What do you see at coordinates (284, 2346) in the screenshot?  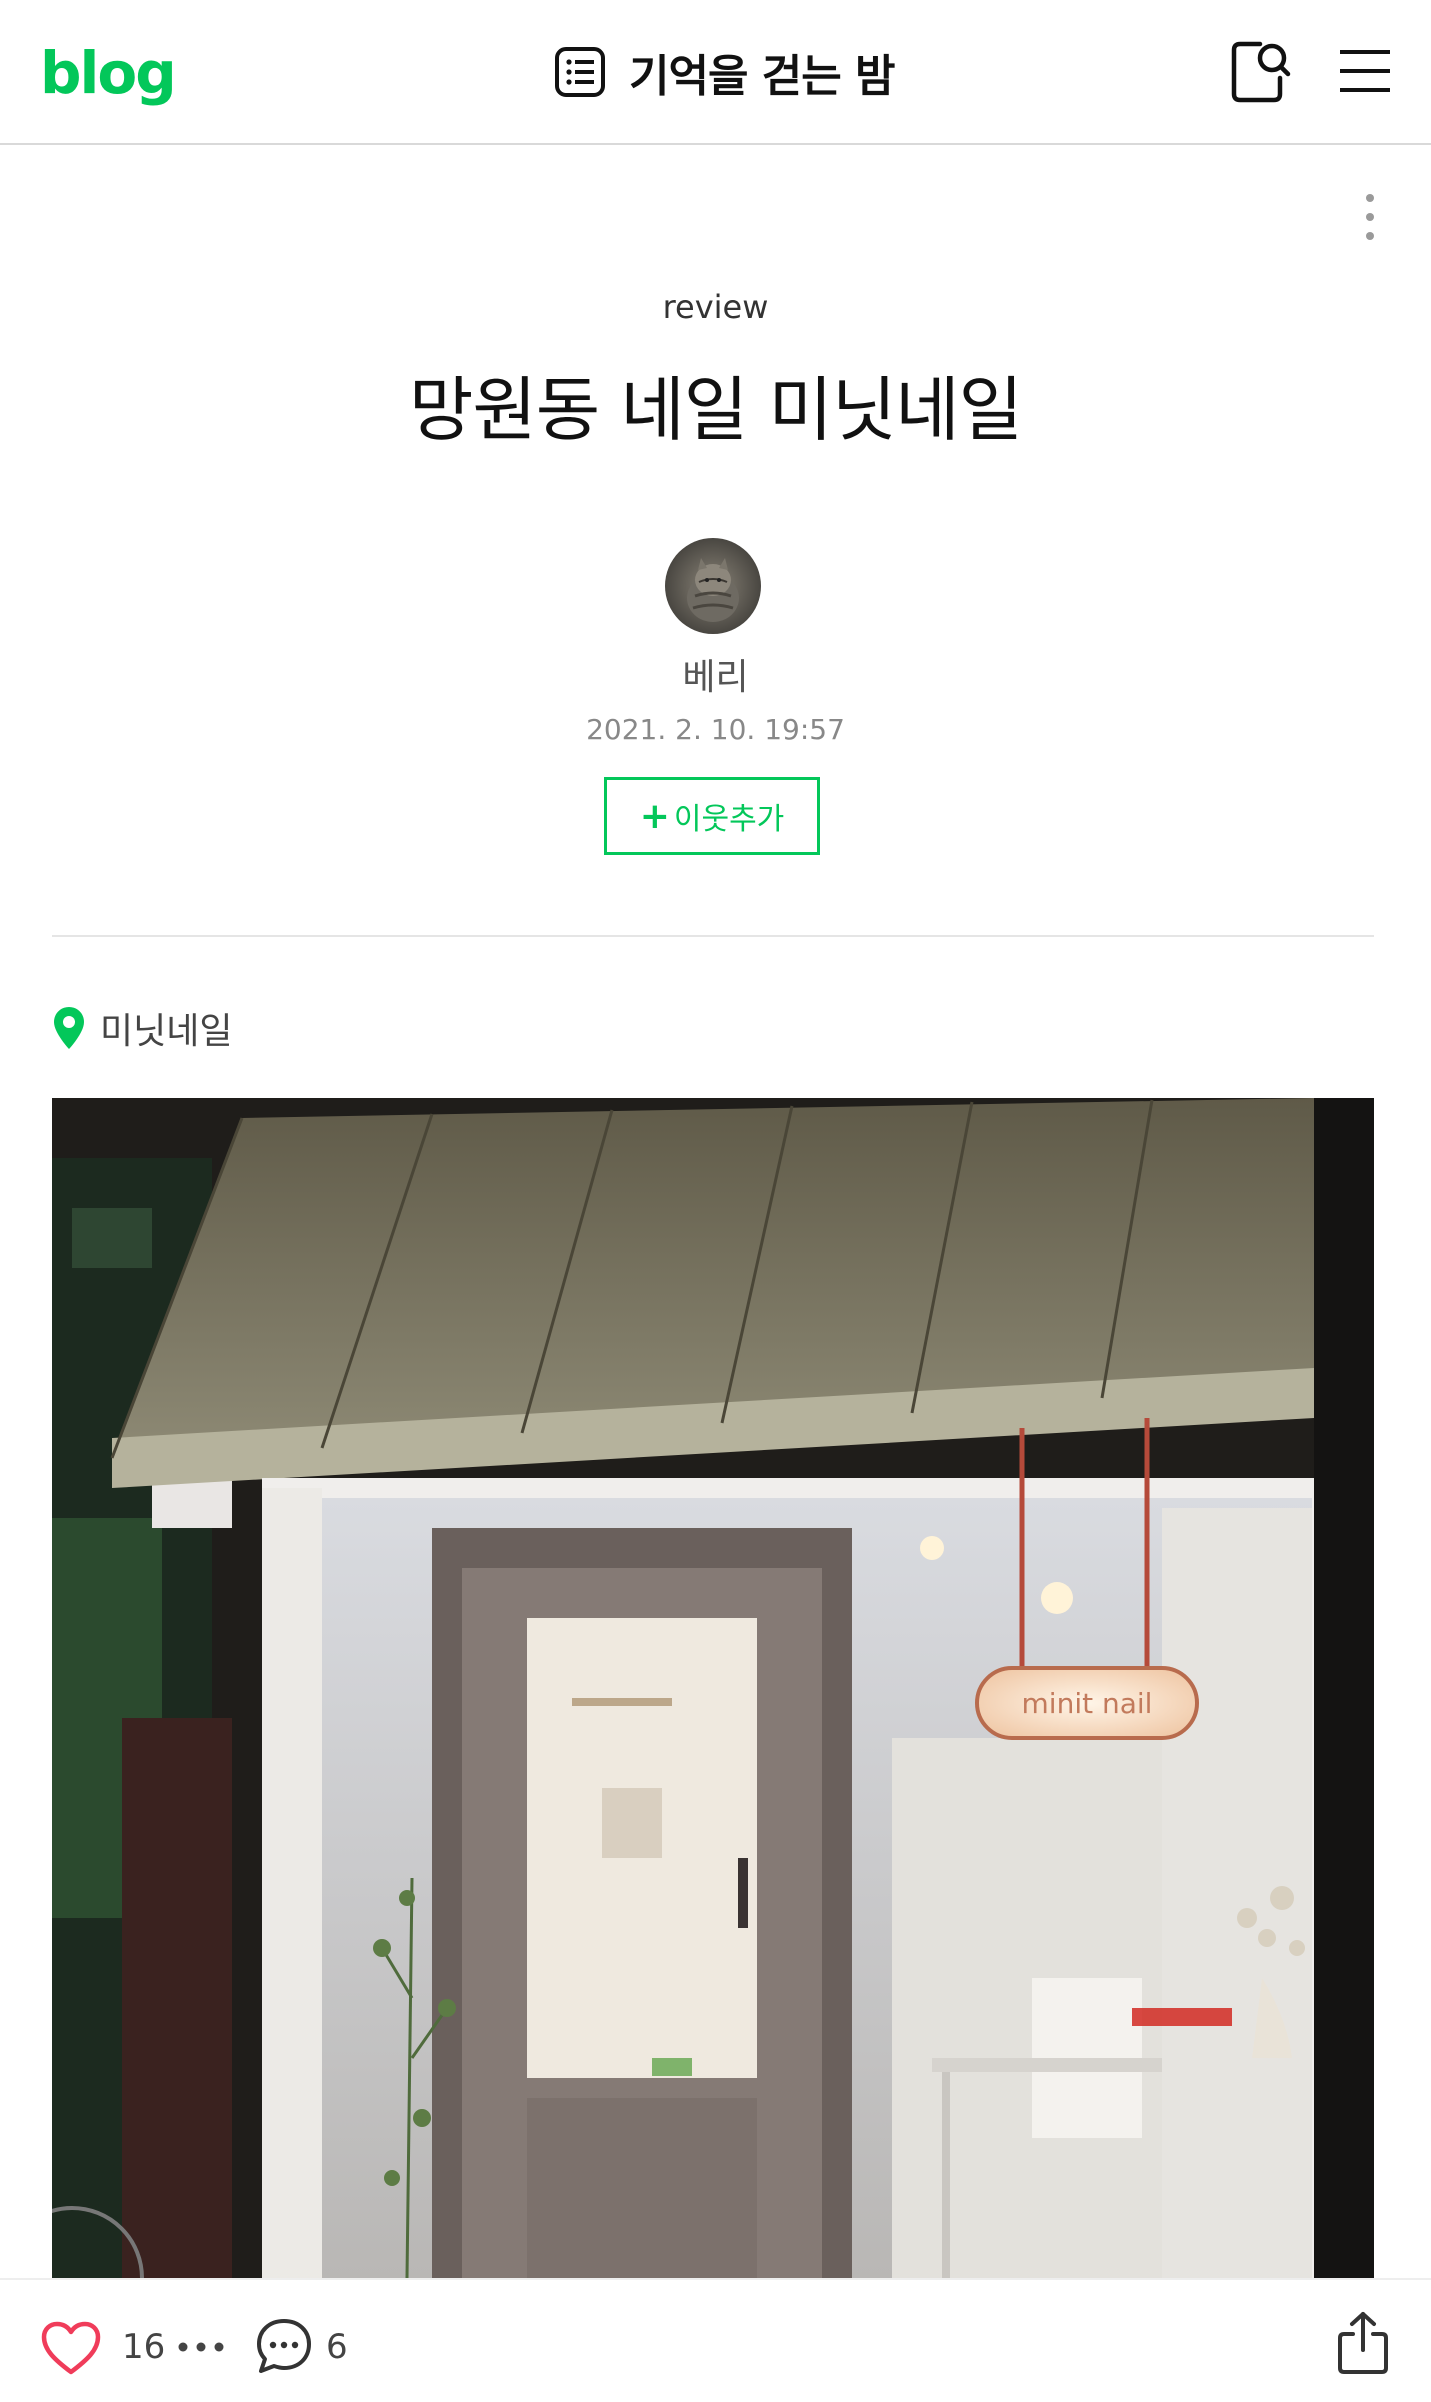 I see `comment-icon` at bounding box center [284, 2346].